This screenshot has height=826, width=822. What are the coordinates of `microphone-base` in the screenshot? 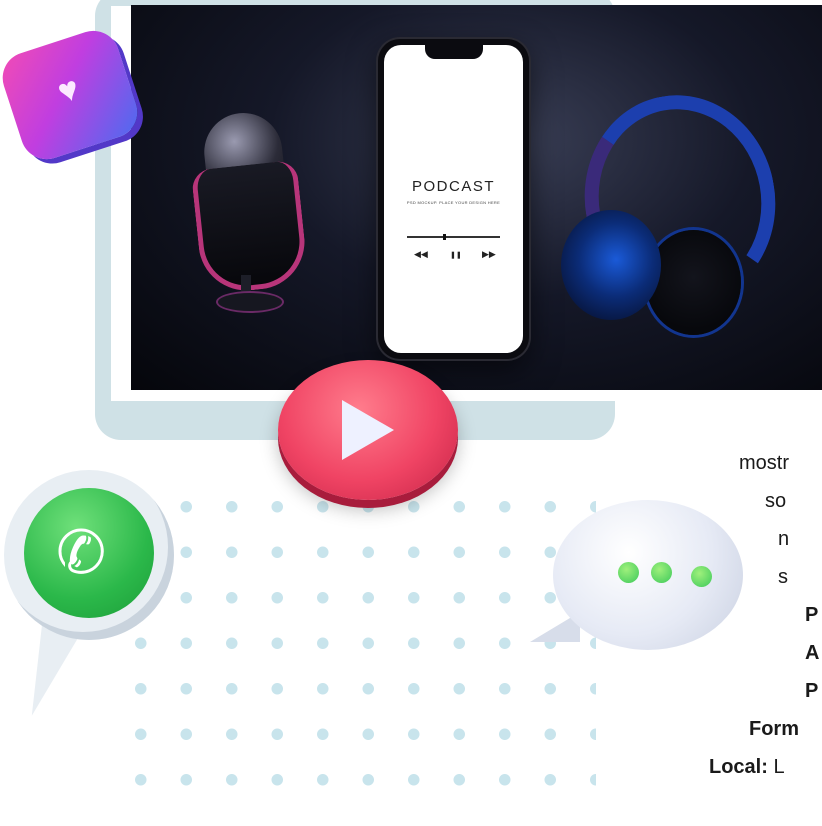 It's located at (250, 302).